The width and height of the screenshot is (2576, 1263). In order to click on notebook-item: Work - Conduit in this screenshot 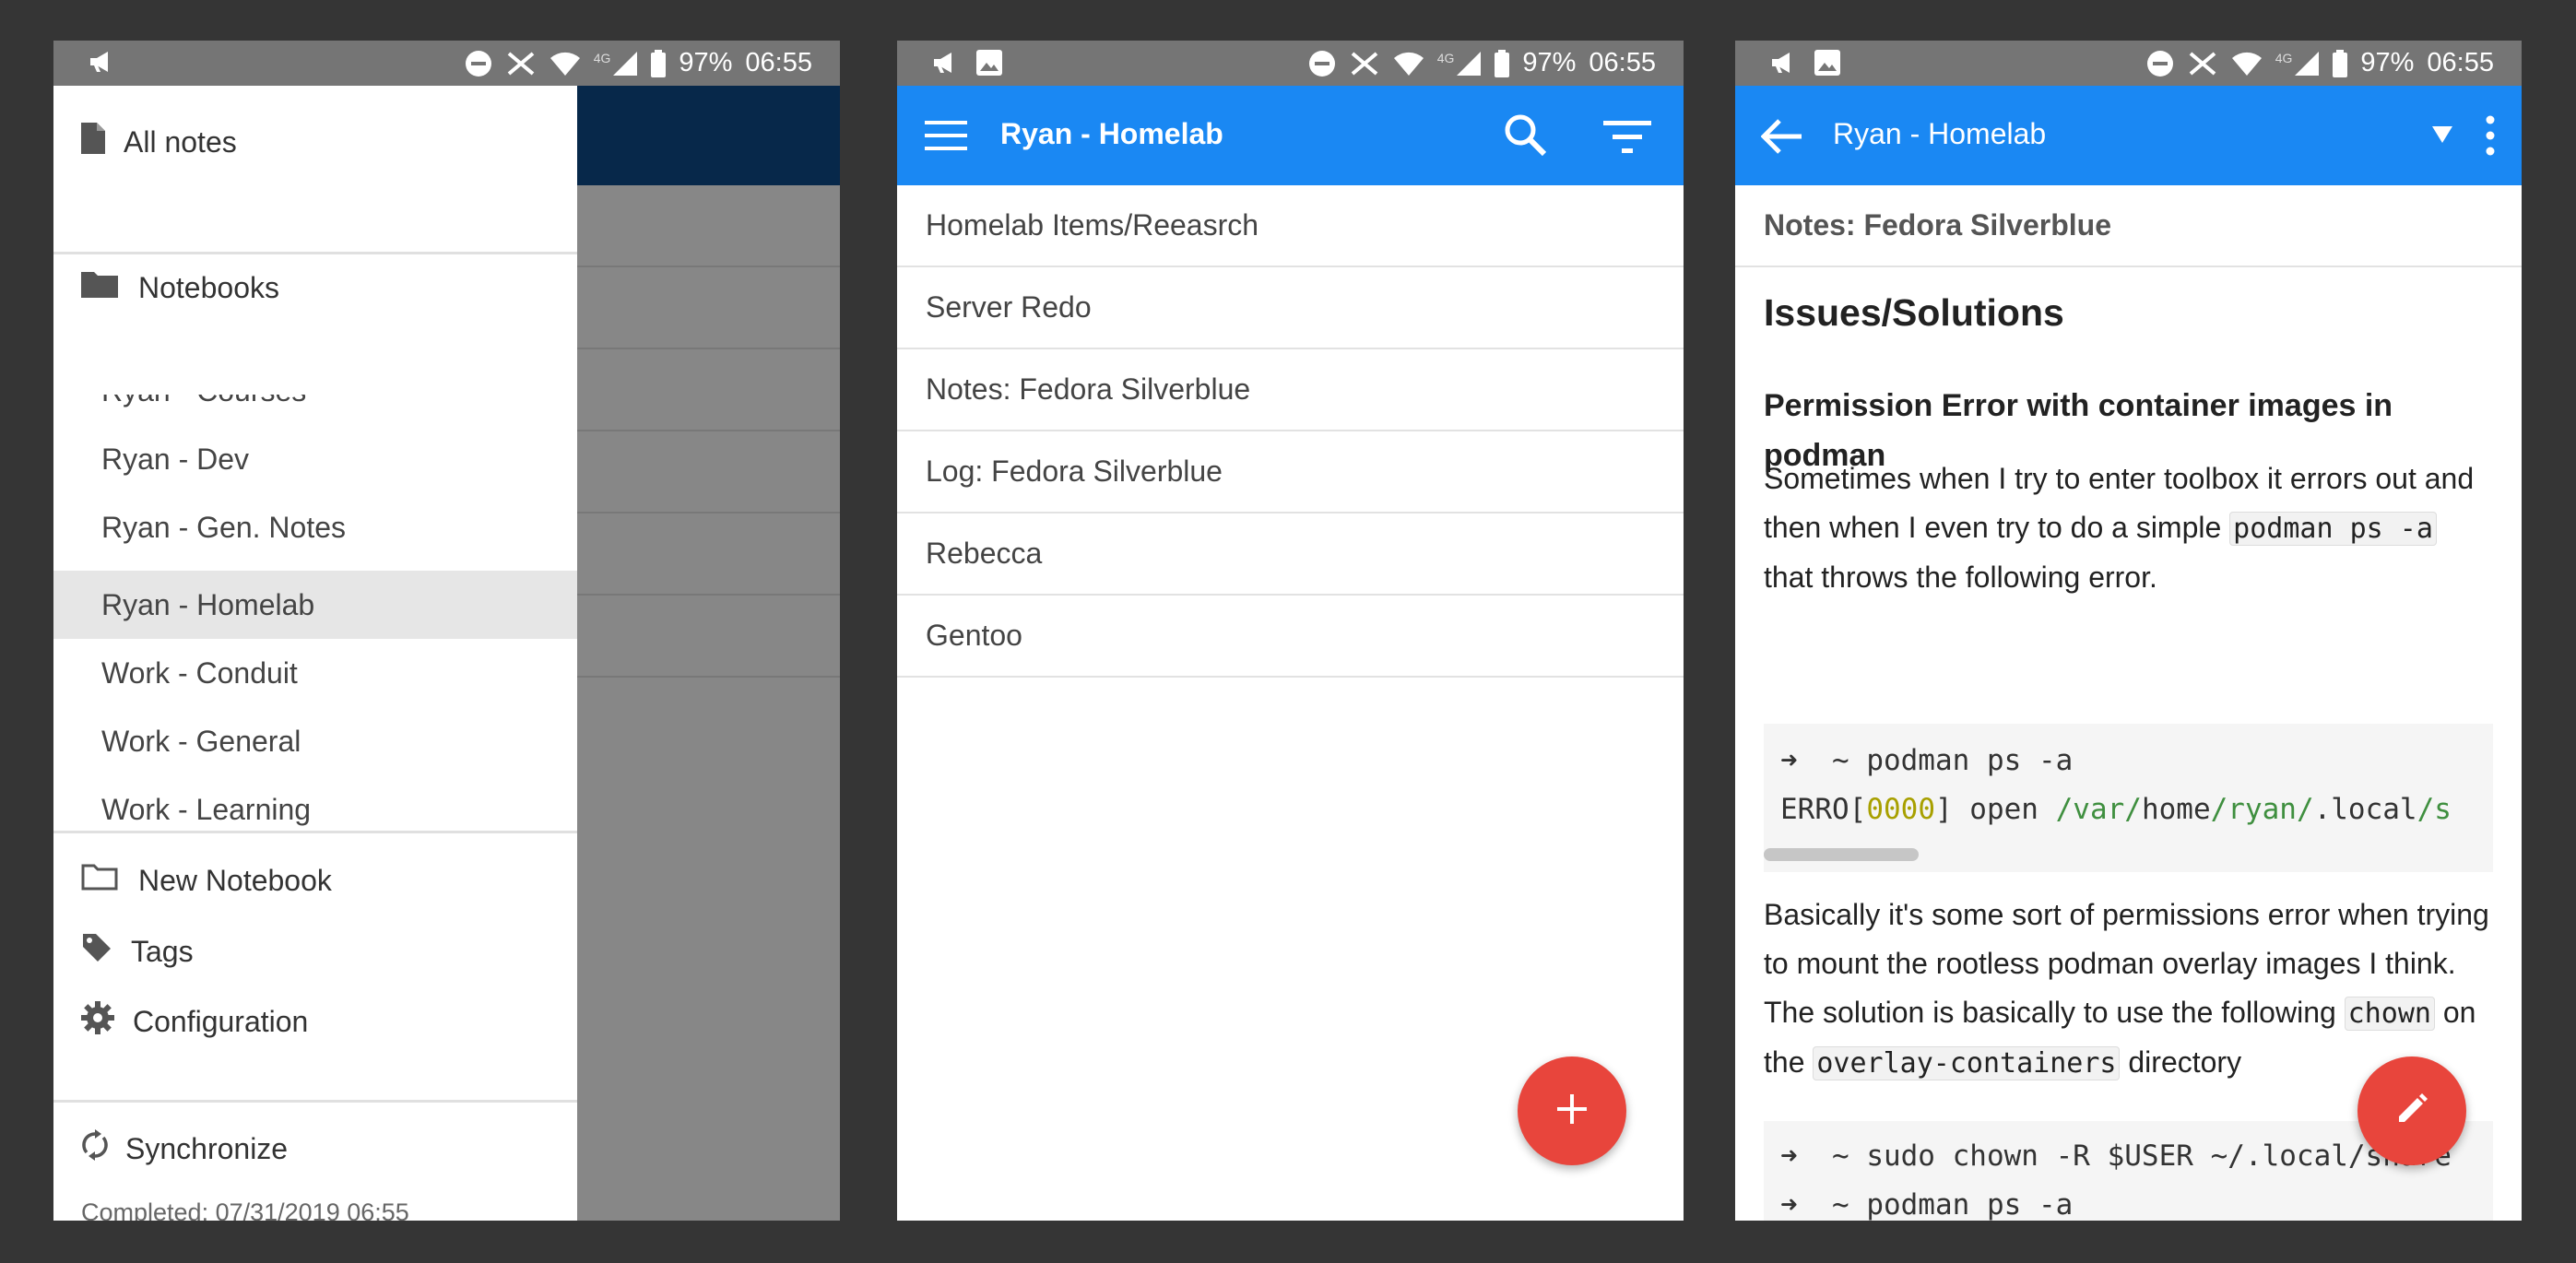, I will do `click(199, 673)`.